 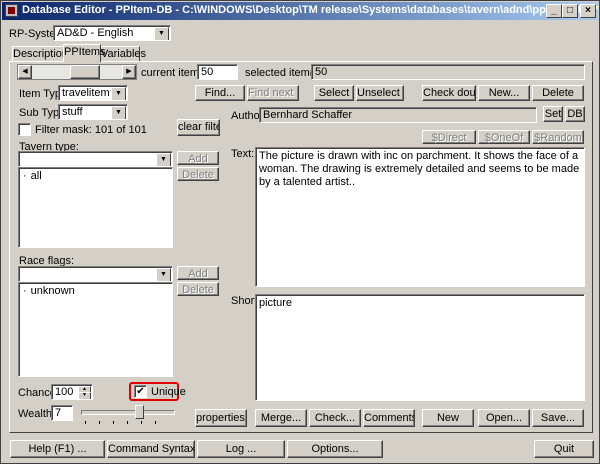 I want to click on tab-descriptions: Descriptions, so click(x=43, y=53).